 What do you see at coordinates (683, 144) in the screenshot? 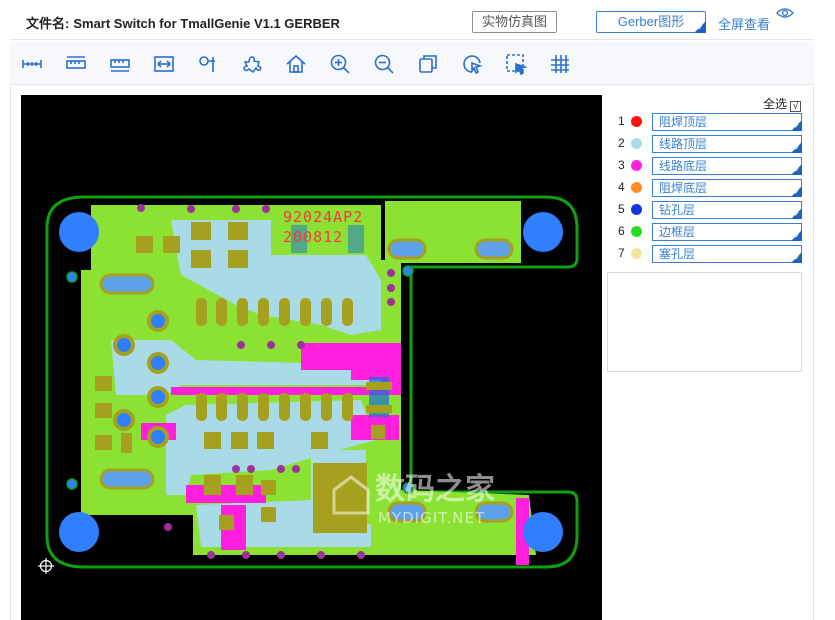
I see `layer-label: 线路顶层` at bounding box center [683, 144].